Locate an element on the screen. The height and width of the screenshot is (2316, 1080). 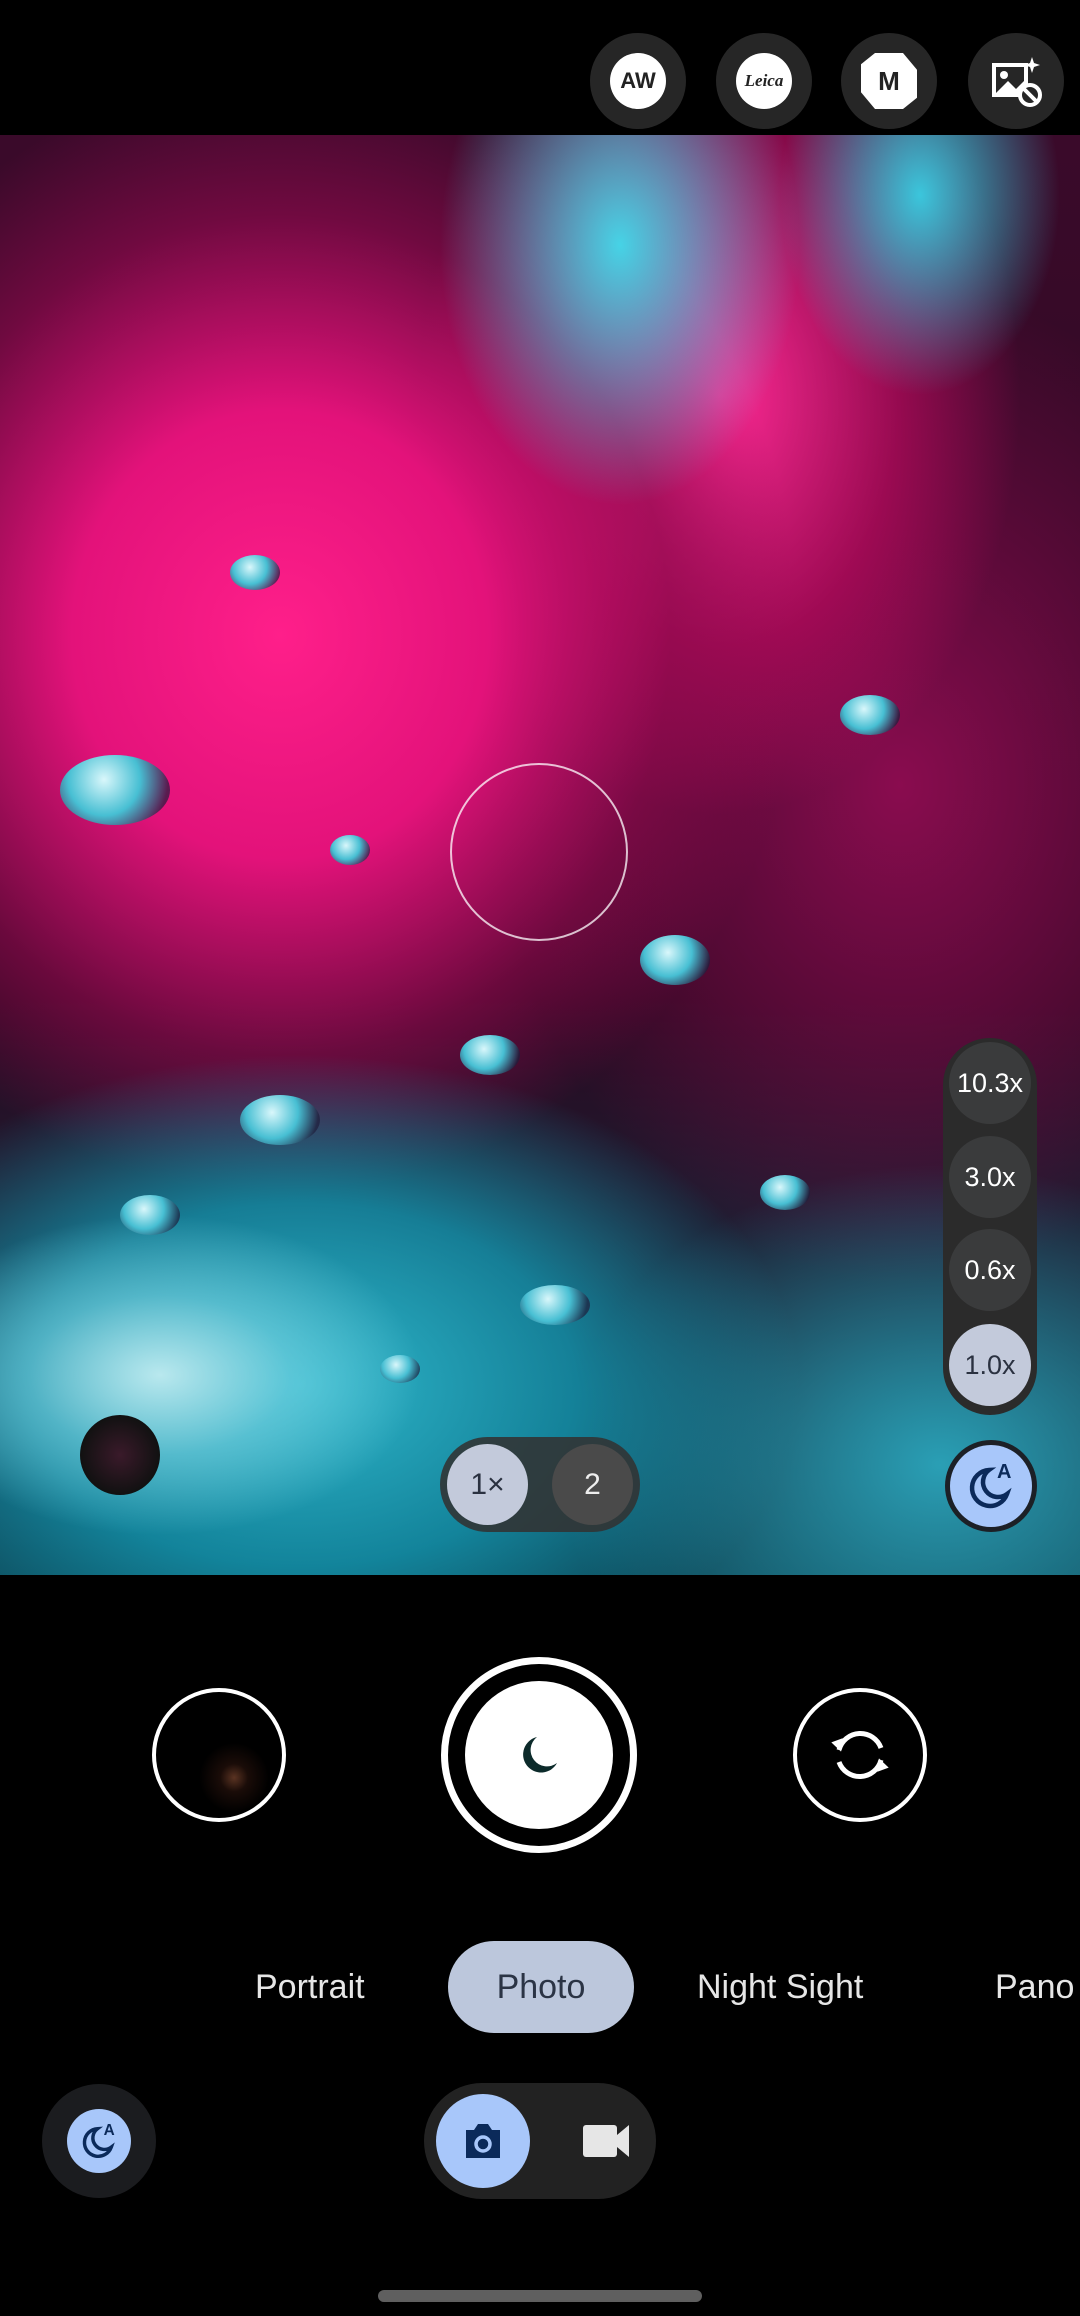
mode-photo: Photo is located at coordinates (541, 1987).